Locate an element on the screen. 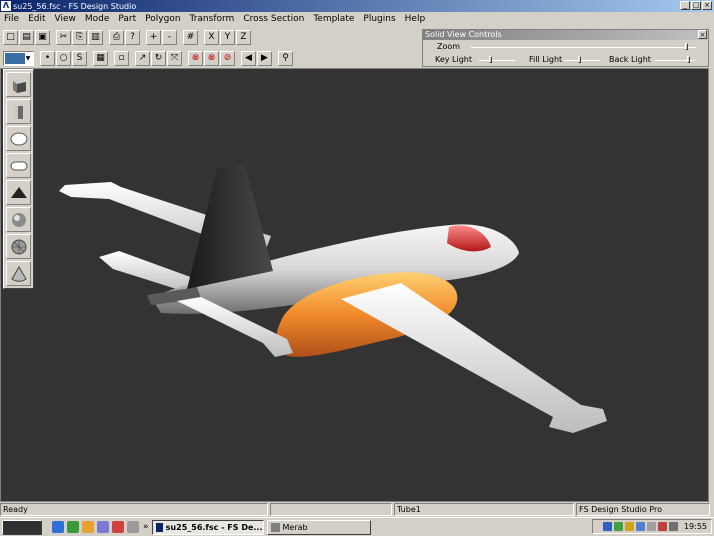 The width and height of the screenshot is (714, 536). no-edit-icon: ⊘ is located at coordinates (227, 58).